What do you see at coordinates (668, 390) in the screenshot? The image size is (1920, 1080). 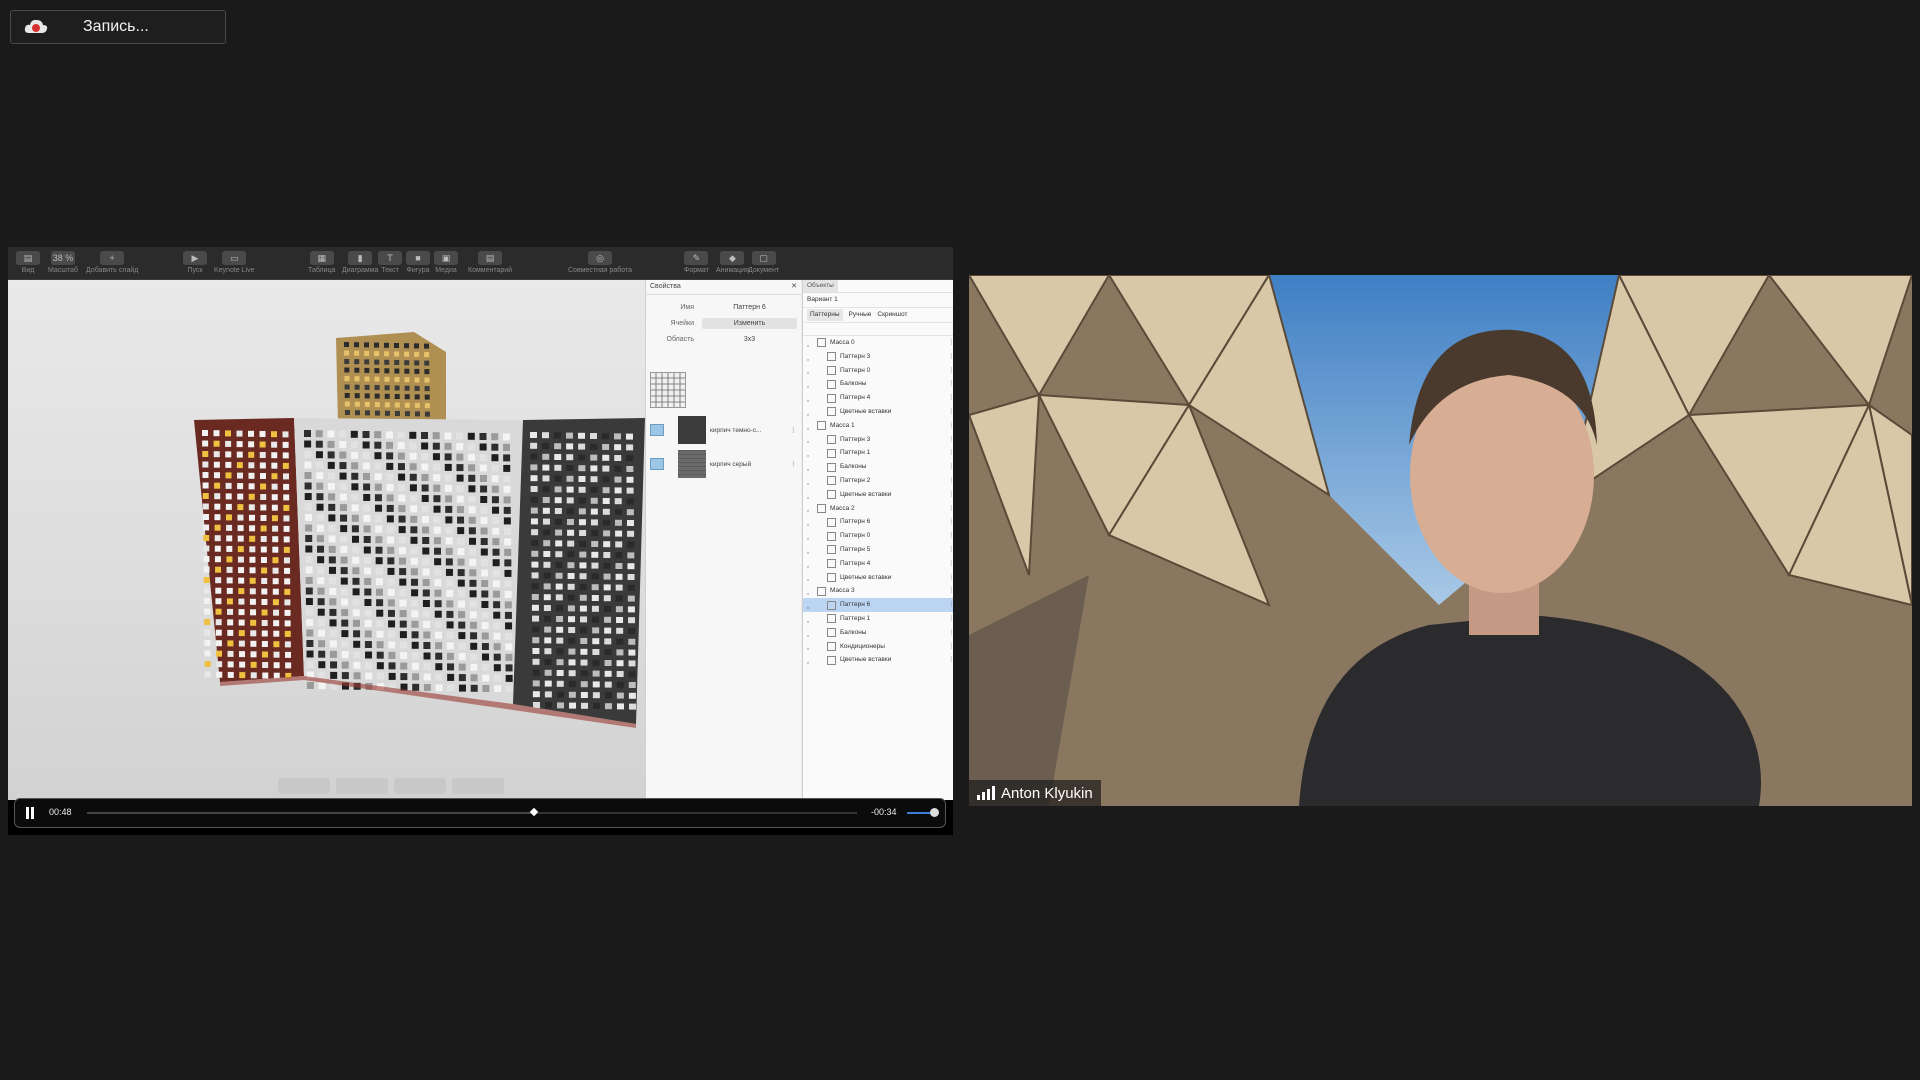 I see `pattern-grid-preview` at bounding box center [668, 390].